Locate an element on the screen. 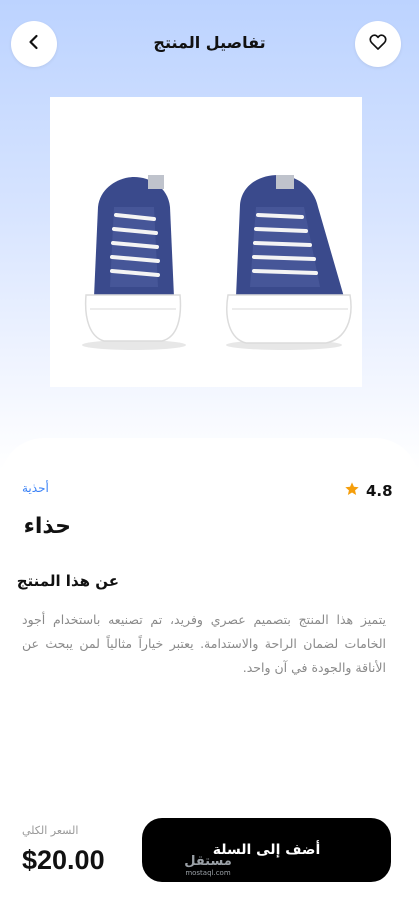  product-name: حذاء is located at coordinates (47, 526).